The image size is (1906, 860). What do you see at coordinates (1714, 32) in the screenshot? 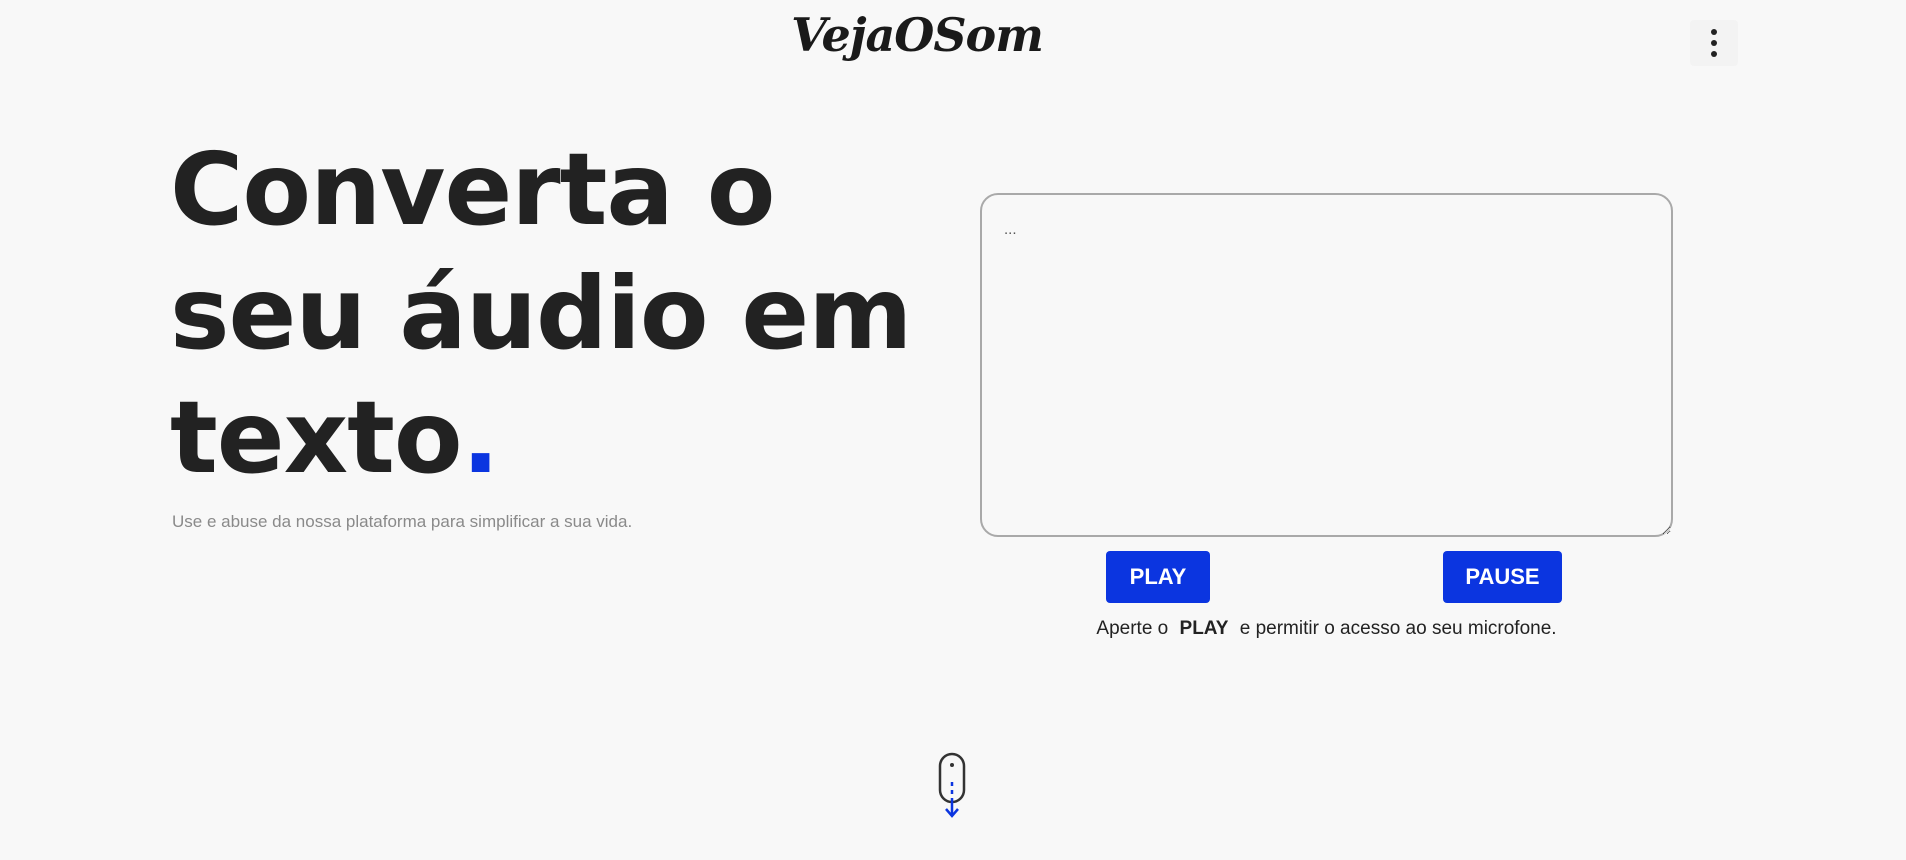
I see `kebab-vertical-icon` at bounding box center [1714, 32].